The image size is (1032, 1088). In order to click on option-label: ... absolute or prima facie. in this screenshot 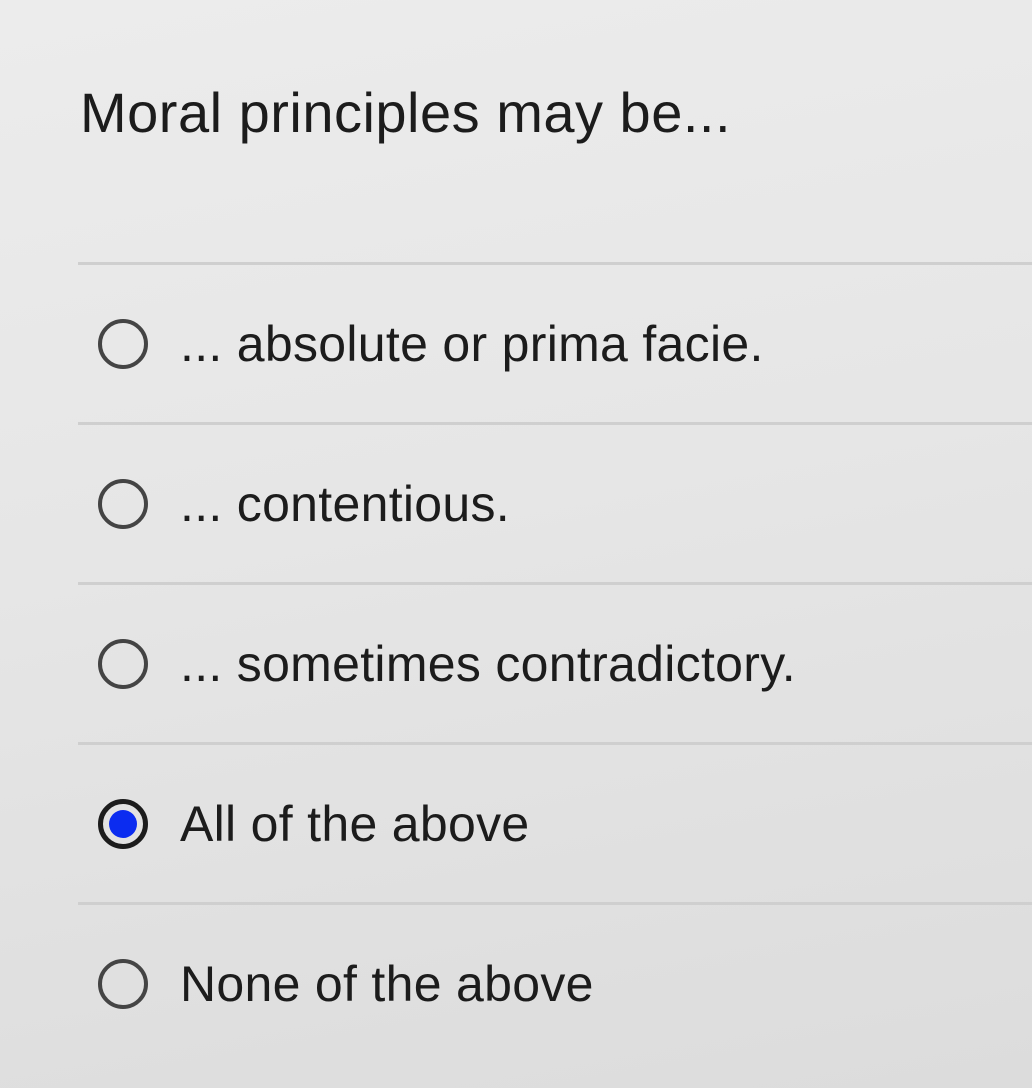, I will do `click(472, 343)`.